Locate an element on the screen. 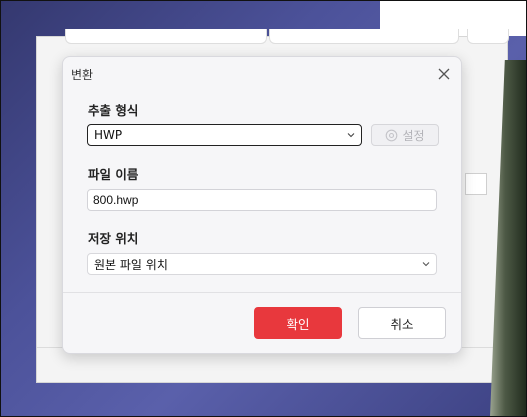 This screenshot has width=527, height=417. close-icon is located at coordinates (444, 74).